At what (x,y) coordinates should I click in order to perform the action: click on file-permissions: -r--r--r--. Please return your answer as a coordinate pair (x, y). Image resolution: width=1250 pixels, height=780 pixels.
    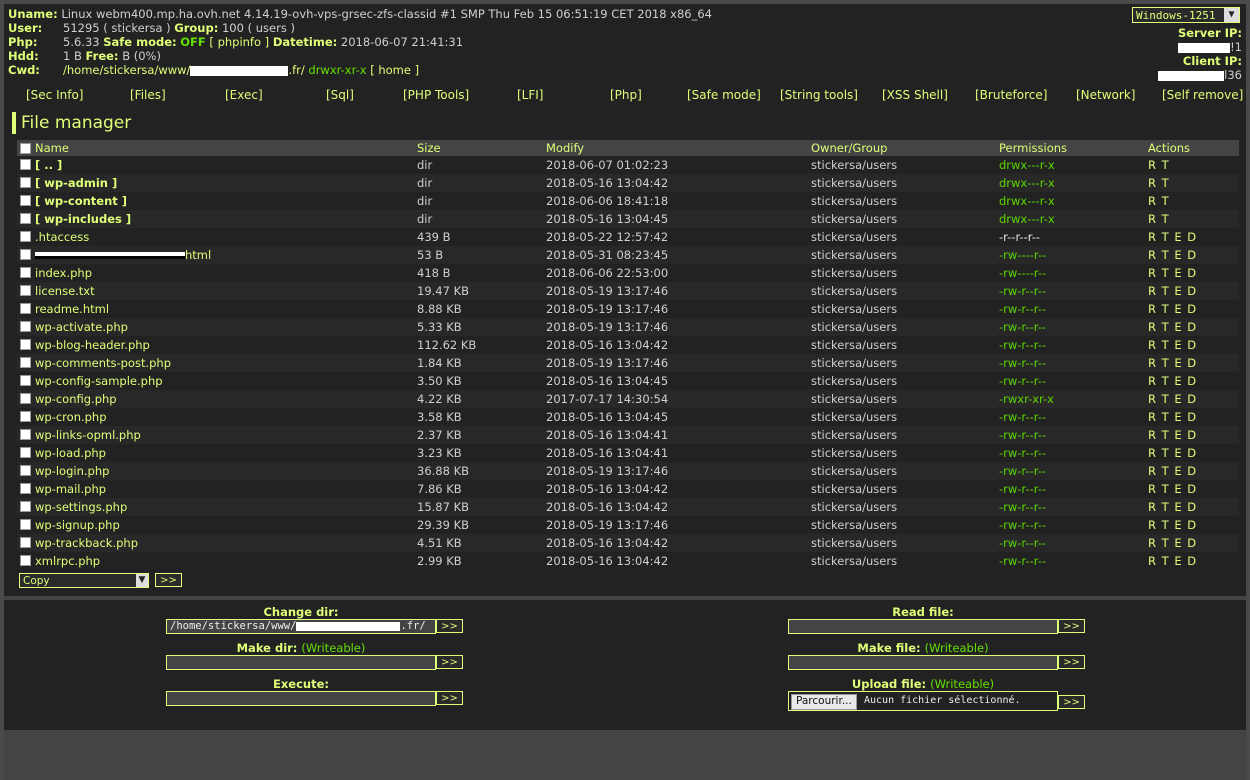
    Looking at the image, I should click on (1019, 237).